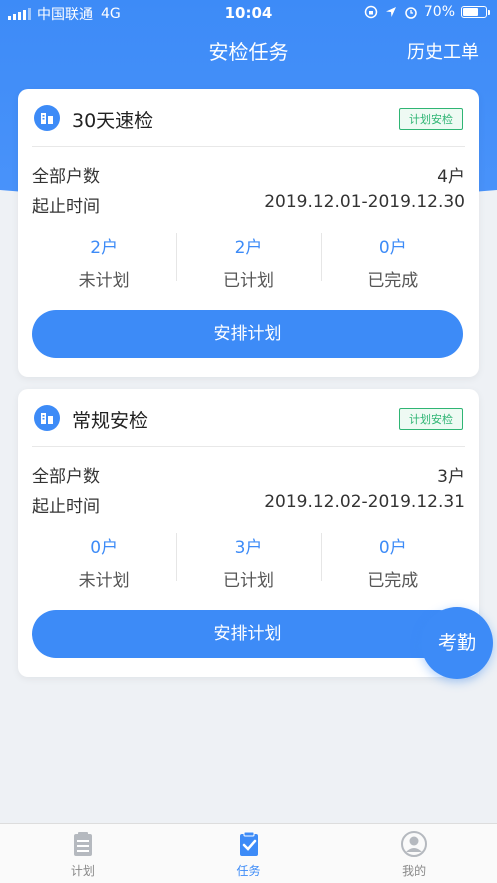 The image size is (497, 883). What do you see at coordinates (371, 12) in the screenshot?
I see `rotation-lock-icon` at bounding box center [371, 12].